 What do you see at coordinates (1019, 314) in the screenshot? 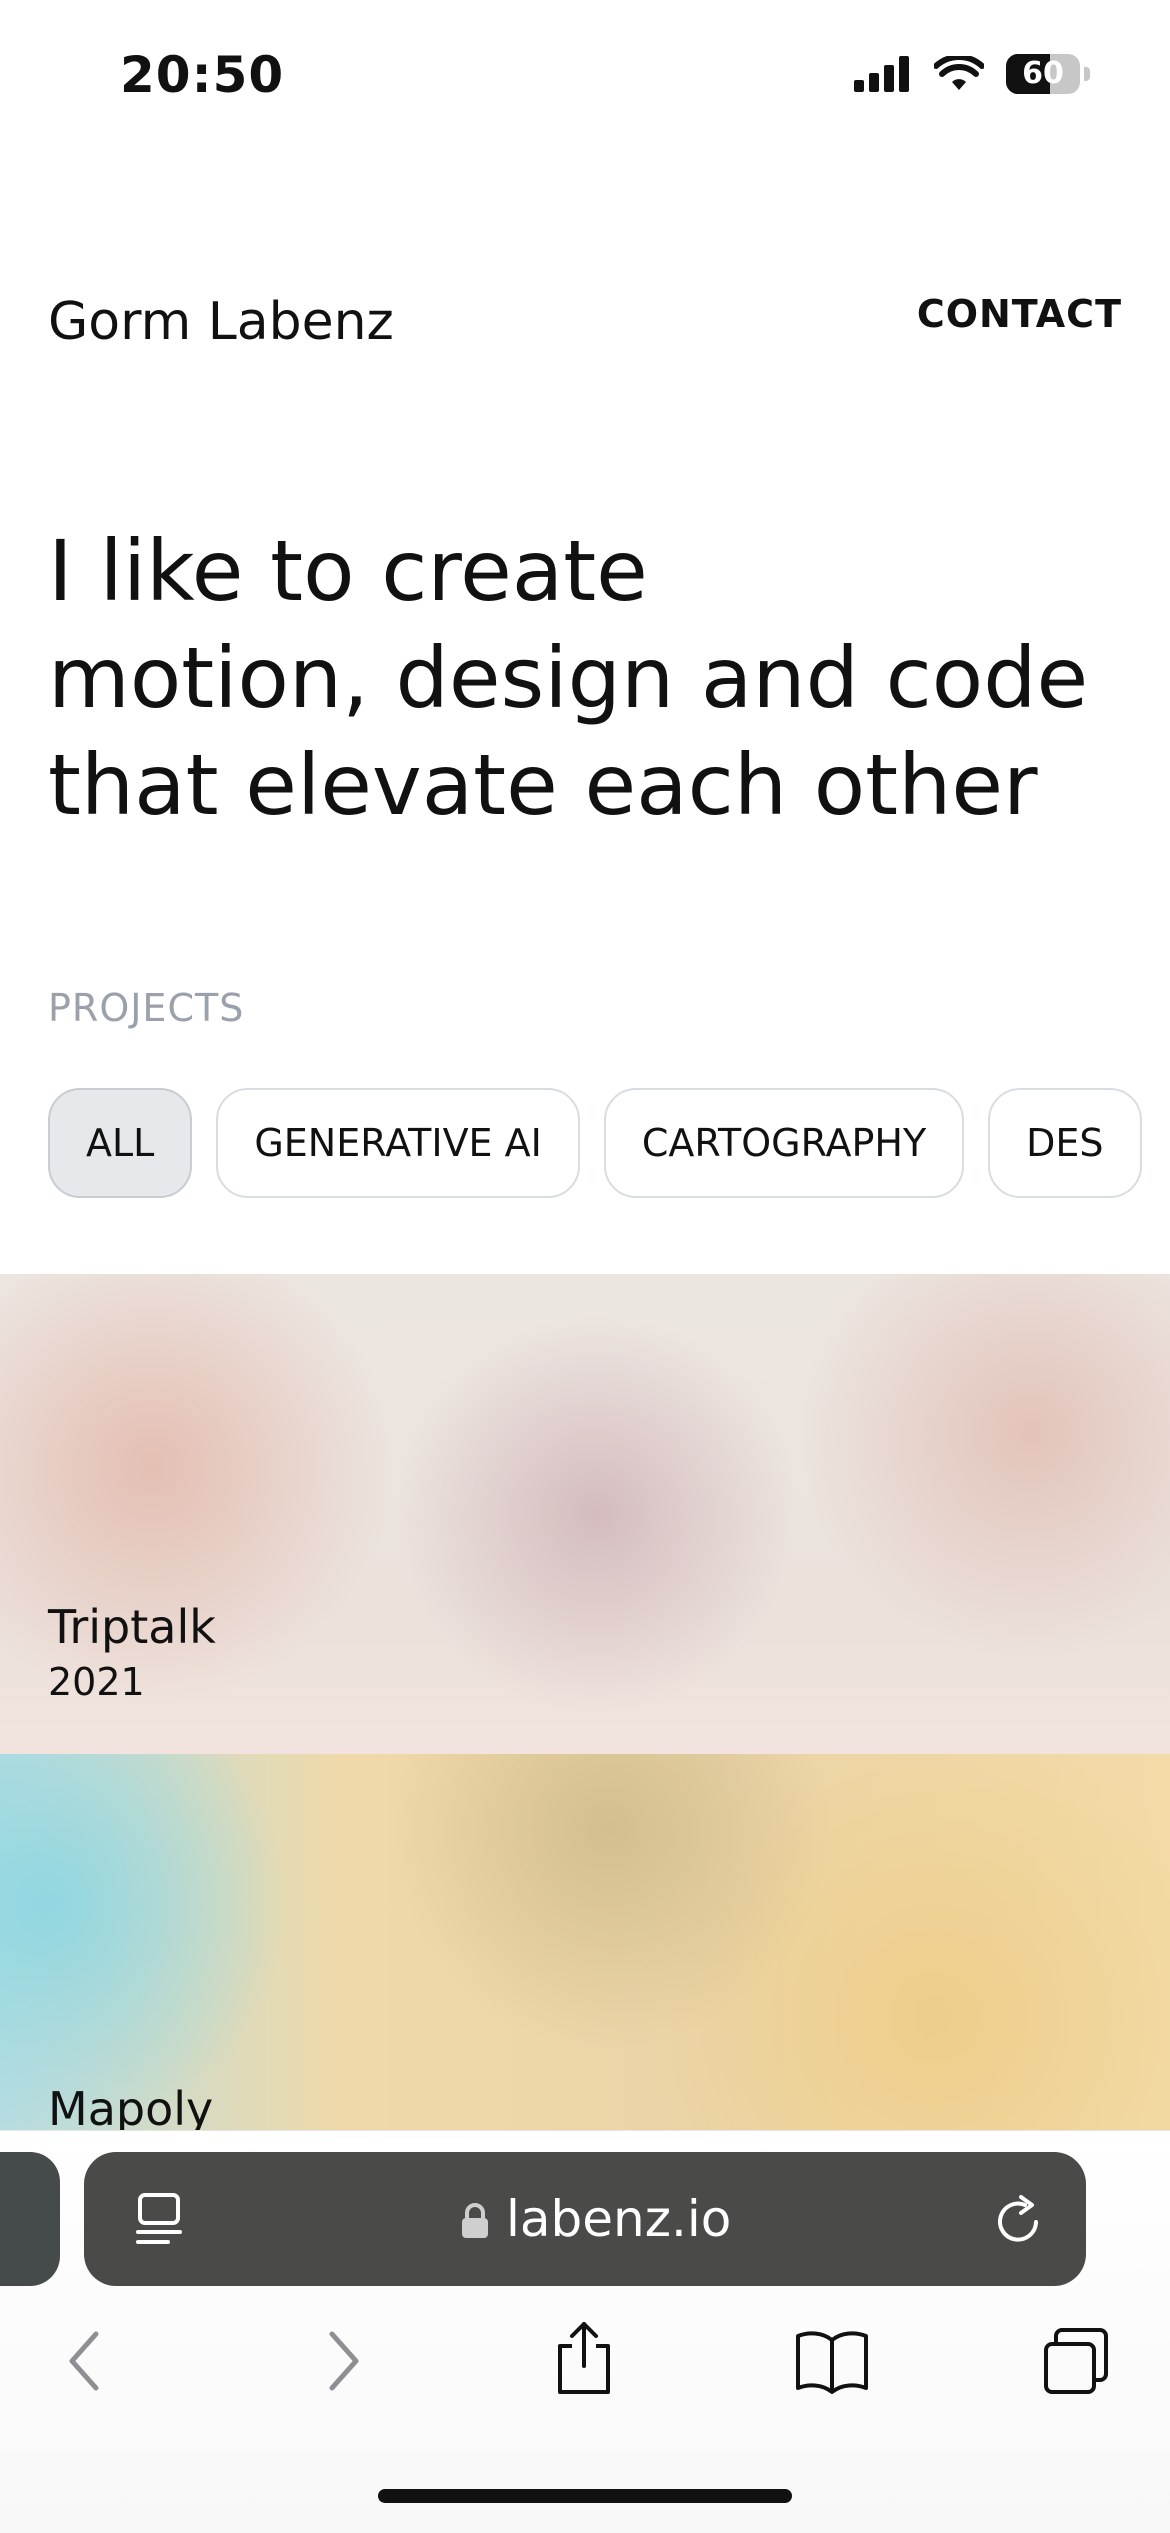
I see `contact-link: CONTACT` at bounding box center [1019, 314].